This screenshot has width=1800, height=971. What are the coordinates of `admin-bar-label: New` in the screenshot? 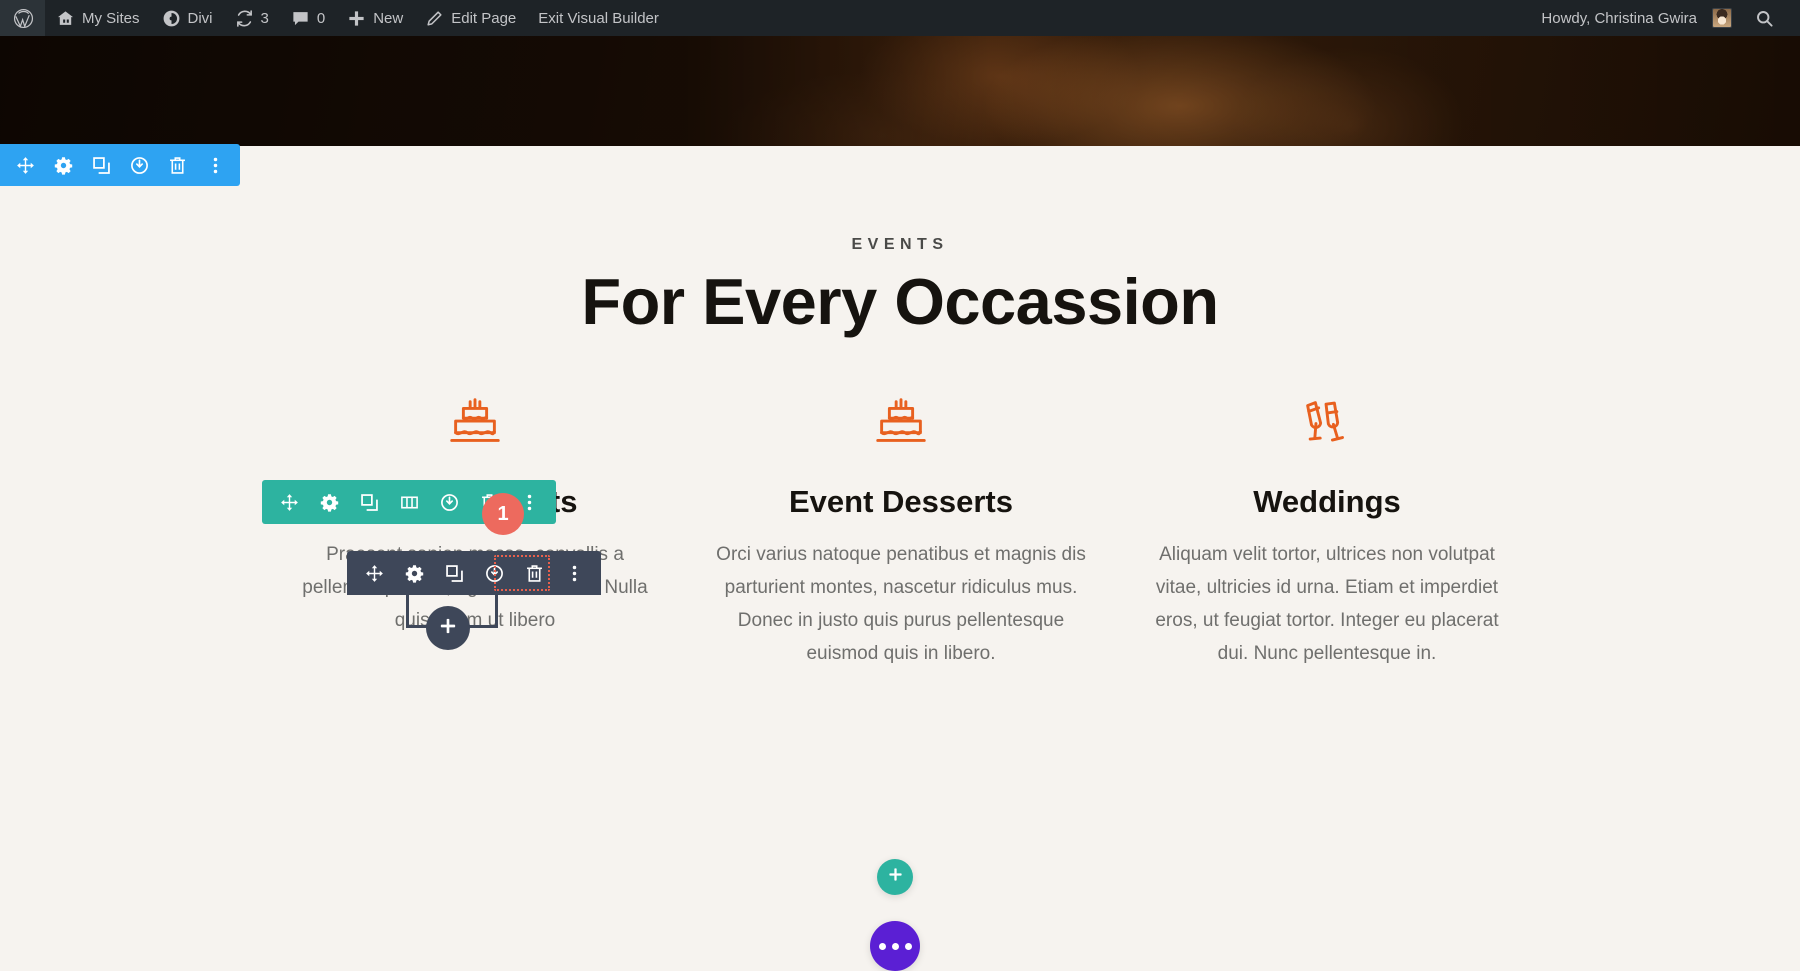 It's located at (388, 18).